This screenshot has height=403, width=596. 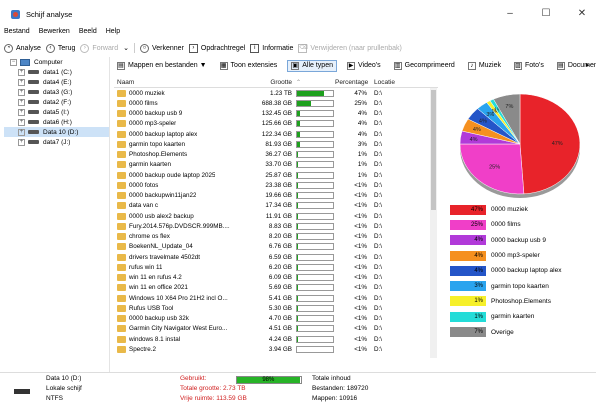 I want to click on back-button: ‹ Terug, so click(x=60, y=48).